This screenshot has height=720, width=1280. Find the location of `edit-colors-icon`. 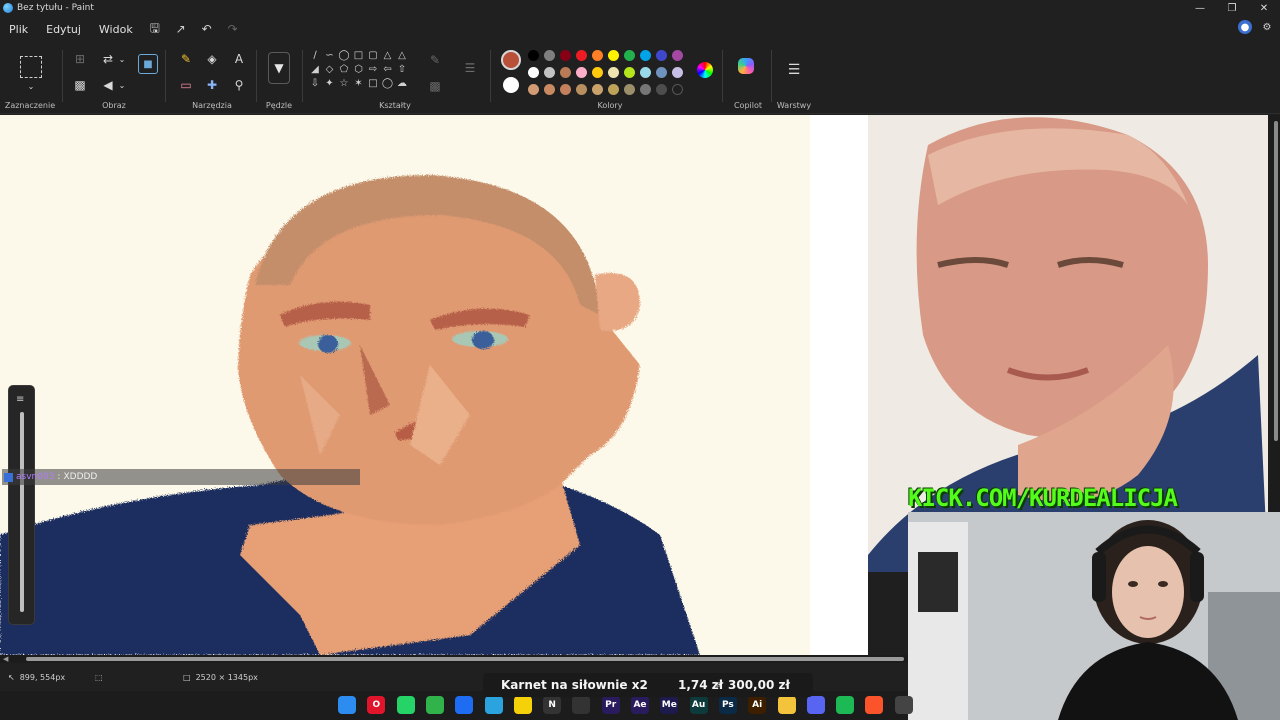

edit-colors-icon is located at coordinates (705, 70).